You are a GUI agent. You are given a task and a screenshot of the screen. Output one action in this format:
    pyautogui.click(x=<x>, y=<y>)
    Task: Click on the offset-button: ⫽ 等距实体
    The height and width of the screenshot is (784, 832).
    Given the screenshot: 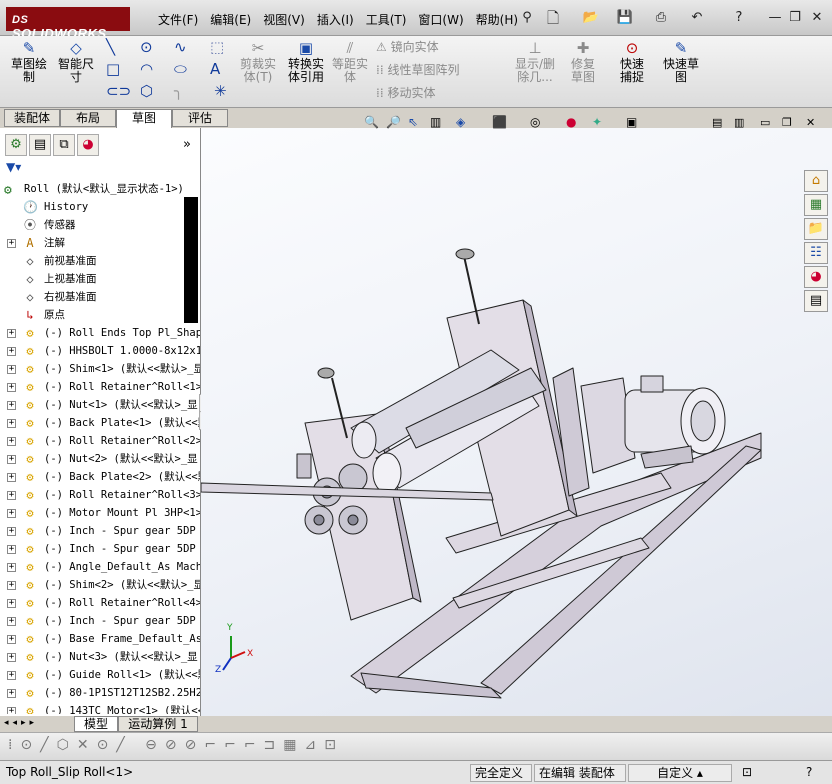 What is the action you would take?
    pyautogui.click(x=350, y=62)
    